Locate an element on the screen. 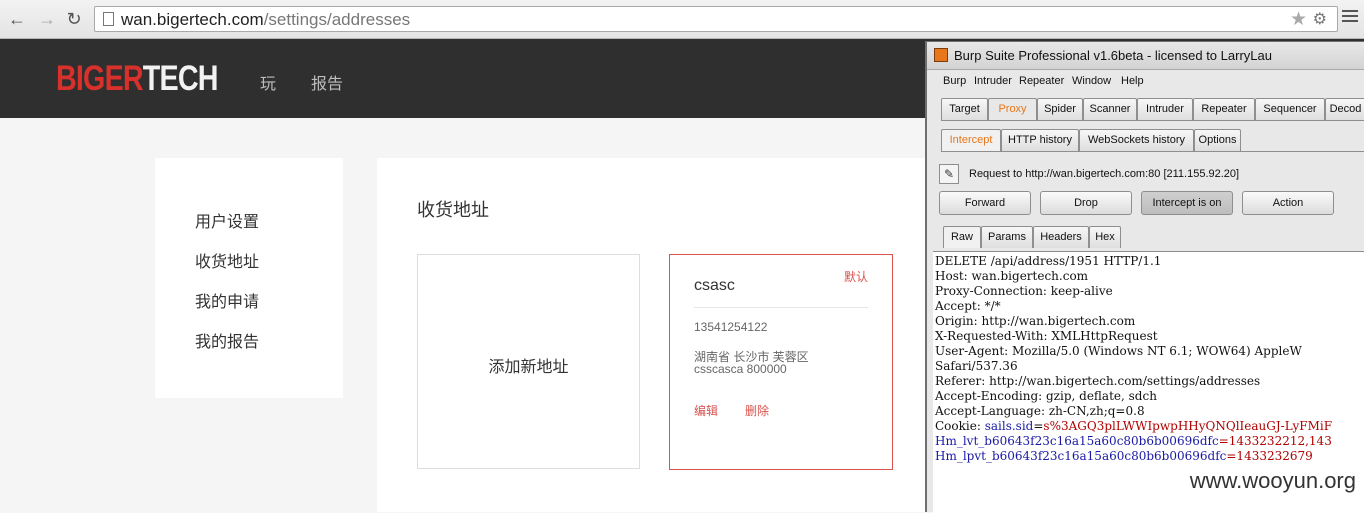 Image resolution: width=1364 pixels, height=513 pixels. edit-pencil-icon: ✎ is located at coordinates (949, 174).